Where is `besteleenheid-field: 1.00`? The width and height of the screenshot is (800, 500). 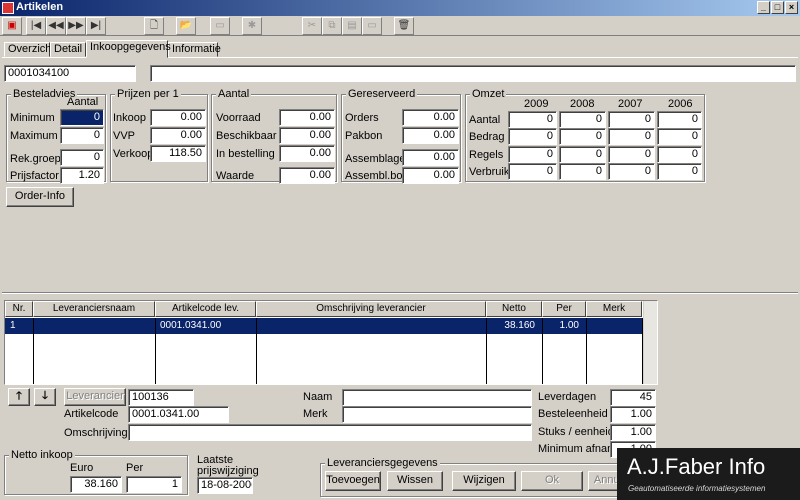 besteleenheid-field: 1.00 is located at coordinates (633, 414).